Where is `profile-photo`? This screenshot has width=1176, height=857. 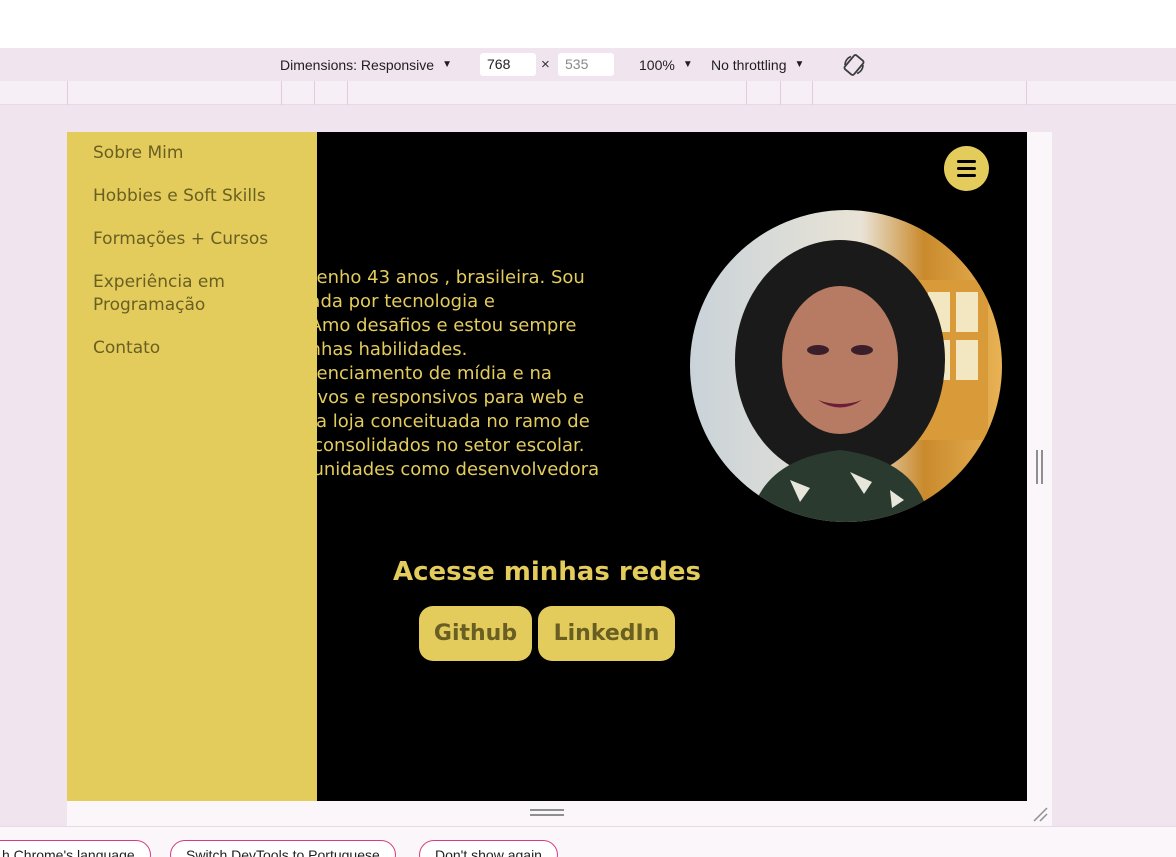
profile-photo is located at coordinates (846, 366).